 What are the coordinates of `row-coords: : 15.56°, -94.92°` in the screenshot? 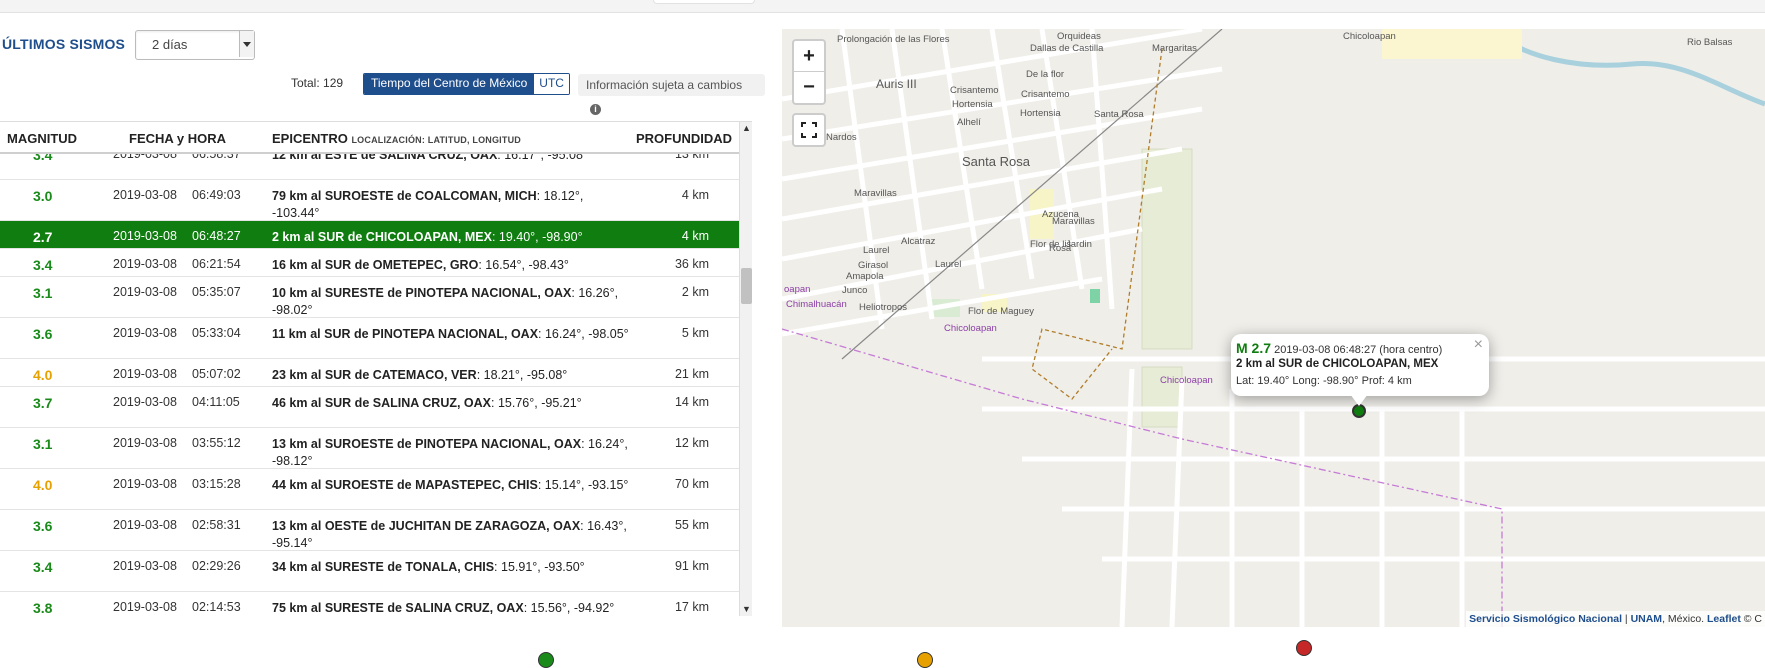 It's located at (569, 608).